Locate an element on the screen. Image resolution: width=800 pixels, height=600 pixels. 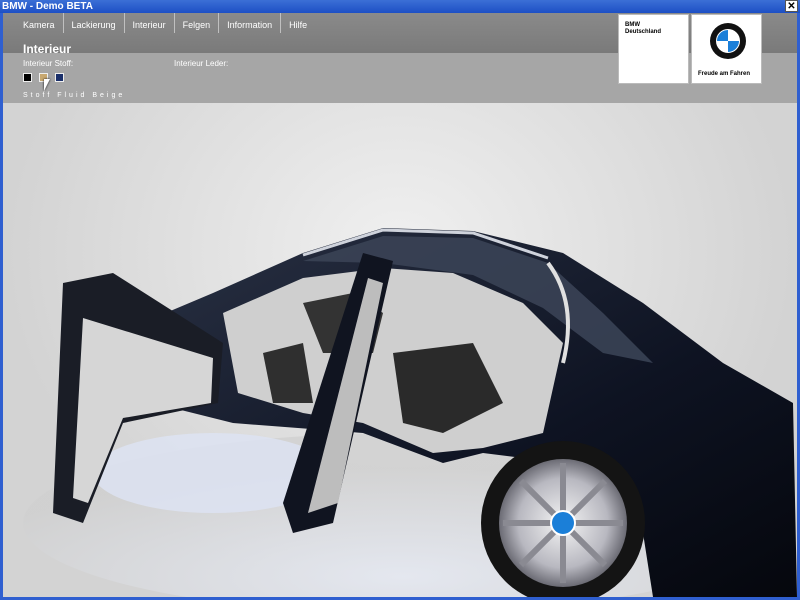
mouse-cursor-icon is located at coordinates (50, 85).